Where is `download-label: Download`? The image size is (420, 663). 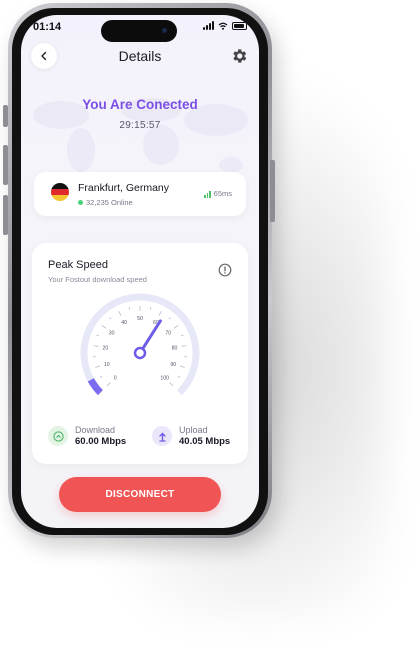
download-label: Download is located at coordinates (95, 430).